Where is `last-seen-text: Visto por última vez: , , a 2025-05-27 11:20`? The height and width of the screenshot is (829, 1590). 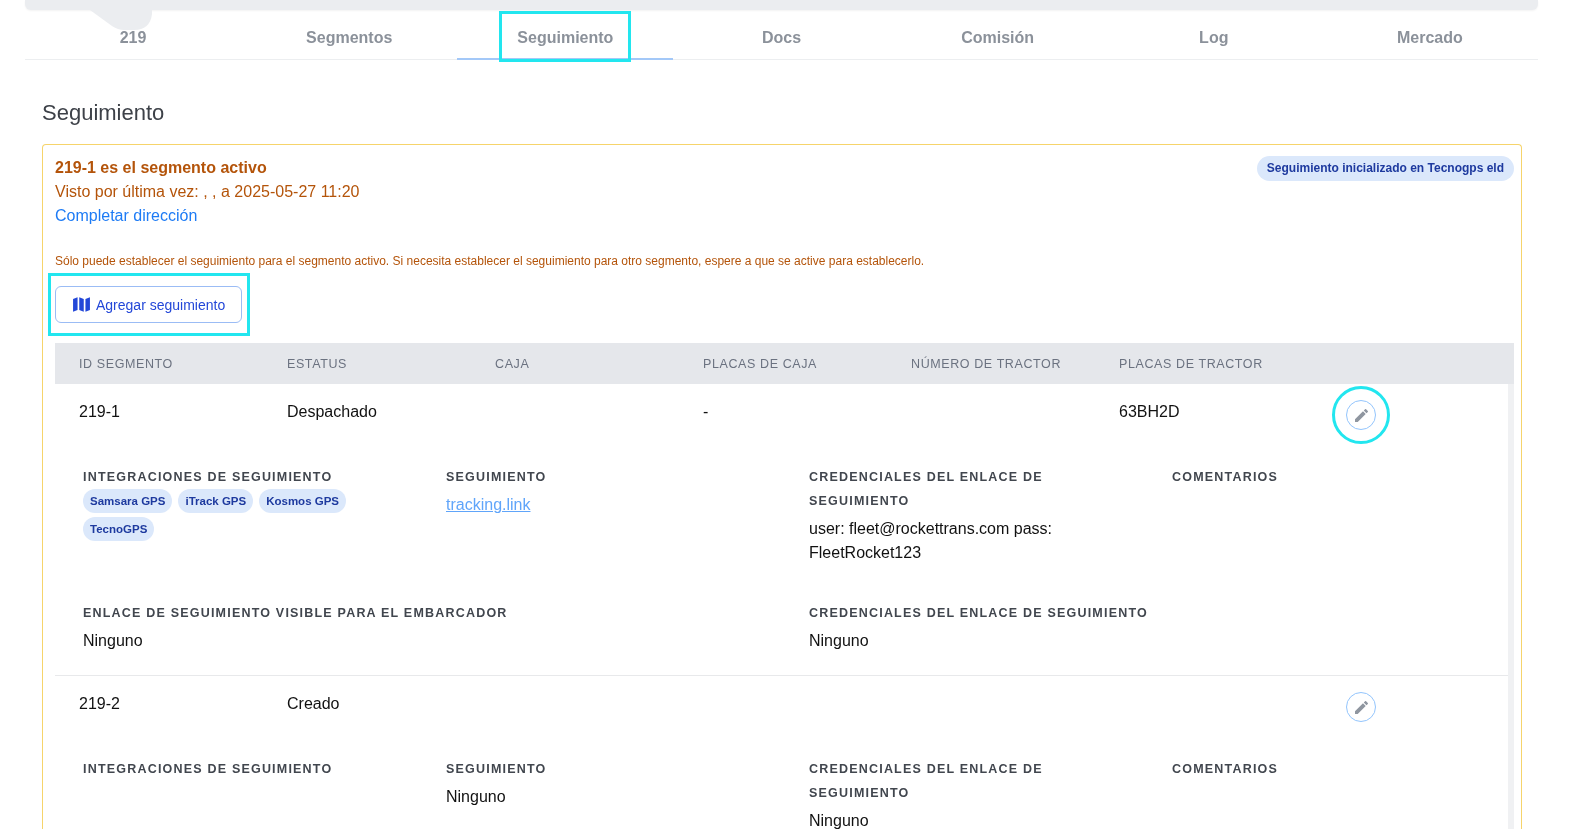
last-seen-text: Visto por última vez: , , a 2025-05-27 11:20 is located at coordinates (207, 192).